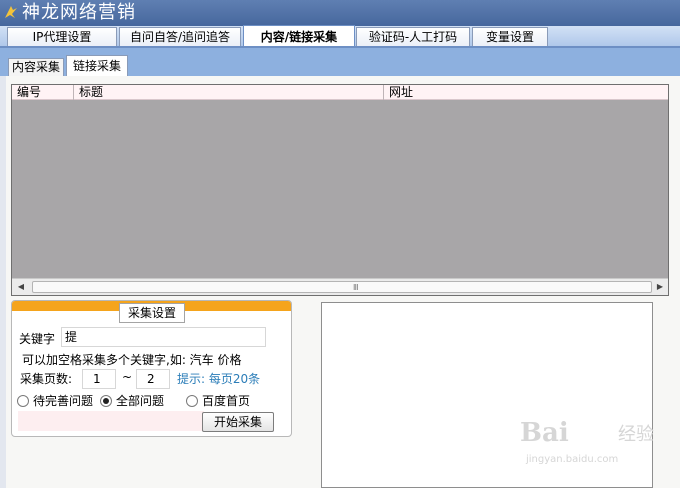 The image size is (680, 488). Describe the element at coordinates (413, 37) in the screenshot. I see `tab-captcha: 验证码-人工打码` at that location.